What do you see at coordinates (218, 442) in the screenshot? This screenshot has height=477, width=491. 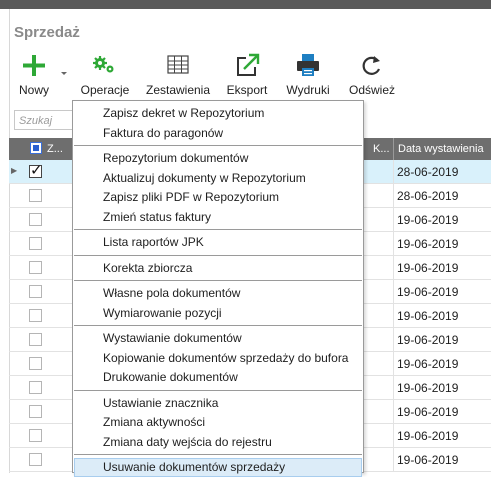 I see `menu-item: Zmiana daty wejścia do rejestru` at bounding box center [218, 442].